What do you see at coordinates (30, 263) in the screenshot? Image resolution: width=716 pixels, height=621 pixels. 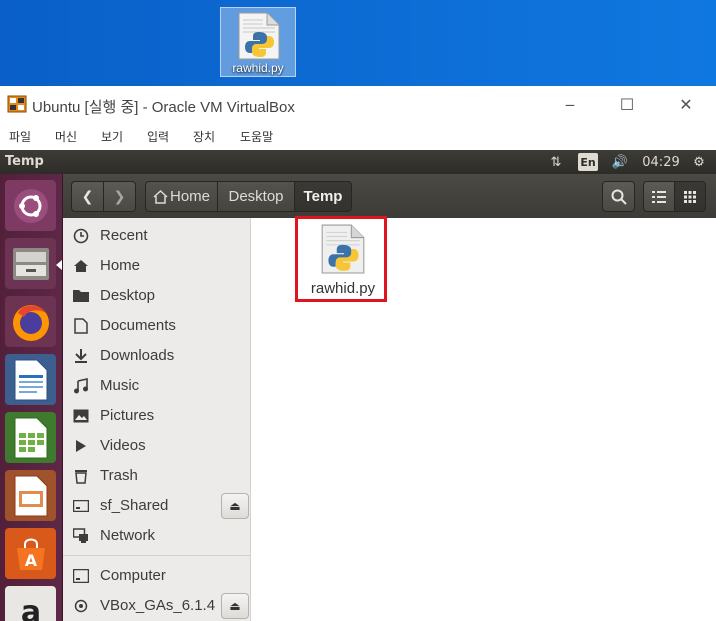 I see `files-icon` at bounding box center [30, 263].